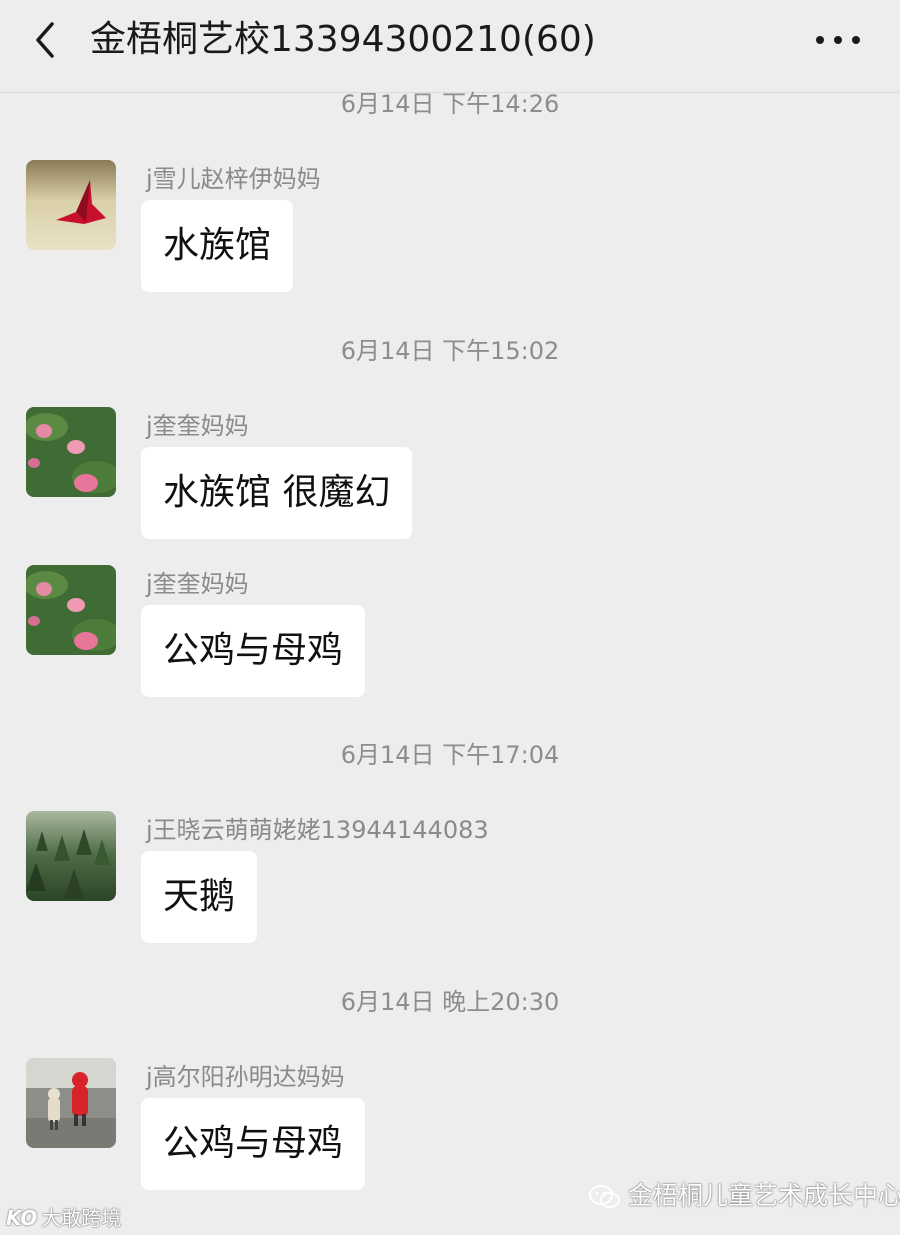 Image resolution: width=900 pixels, height=1235 pixels. Describe the element at coordinates (450, 1002) in the screenshot. I see `timestamp: 6月14日 晚上20:30` at that location.